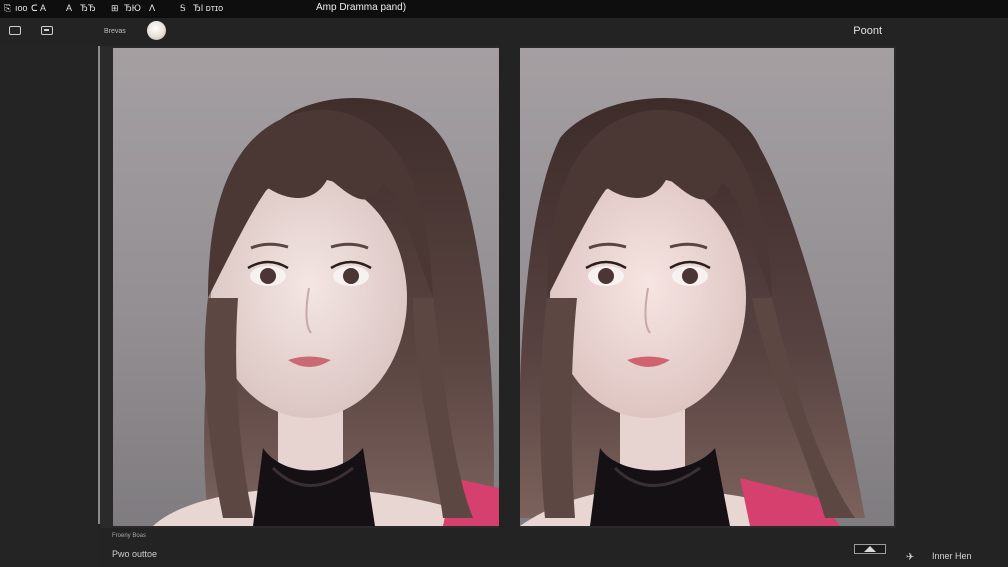  What do you see at coordinates (43, 8) in the screenshot?
I see `menu-item-3: A` at bounding box center [43, 8].